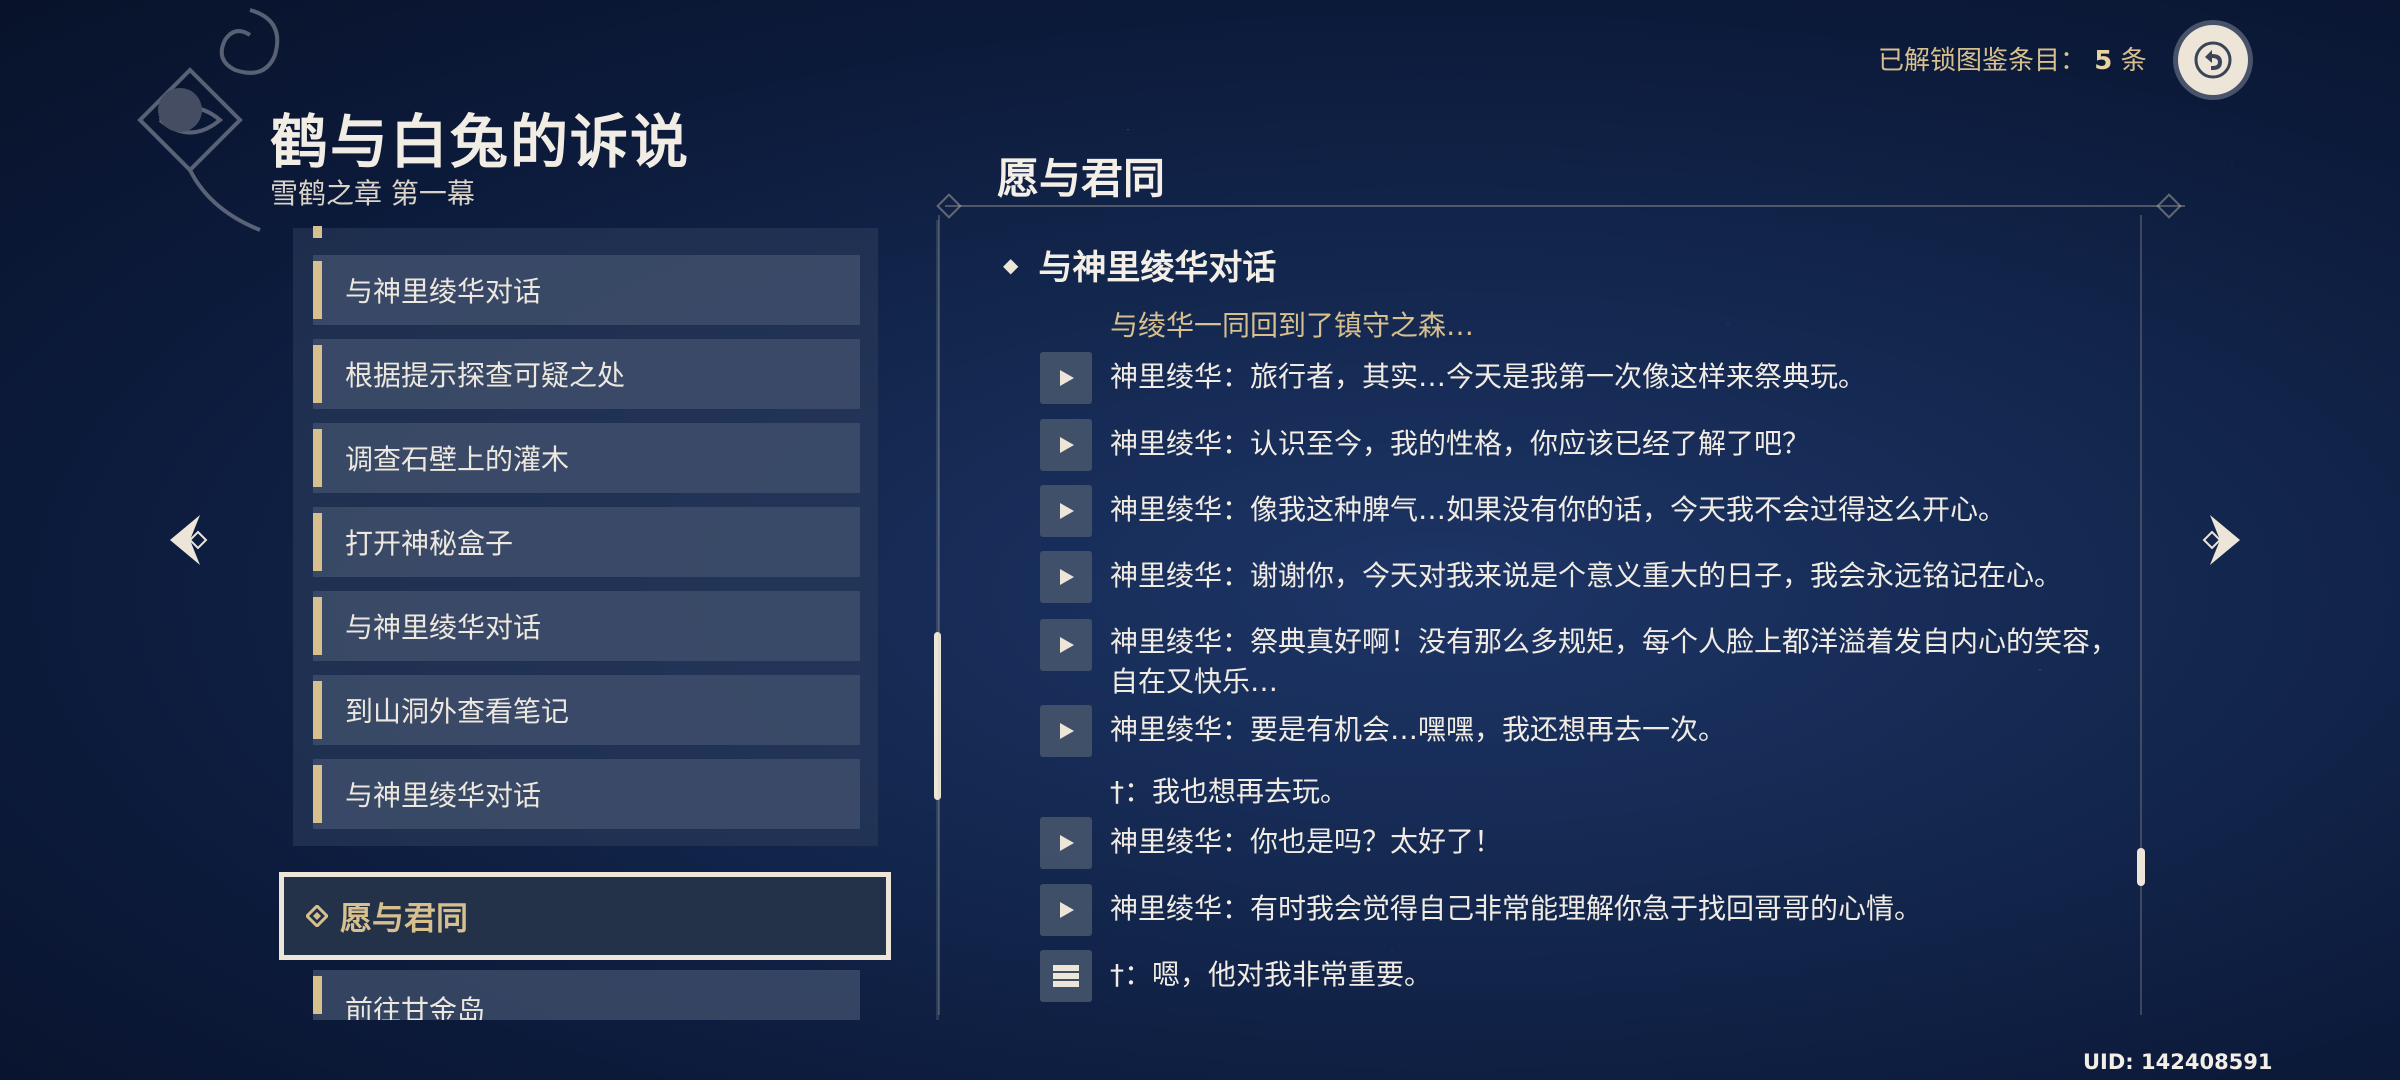 The image size is (2400, 1080). What do you see at coordinates (1229, 791) in the screenshot?
I see `player-option: †：我也想再去玩。` at bounding box center [1229, 791].